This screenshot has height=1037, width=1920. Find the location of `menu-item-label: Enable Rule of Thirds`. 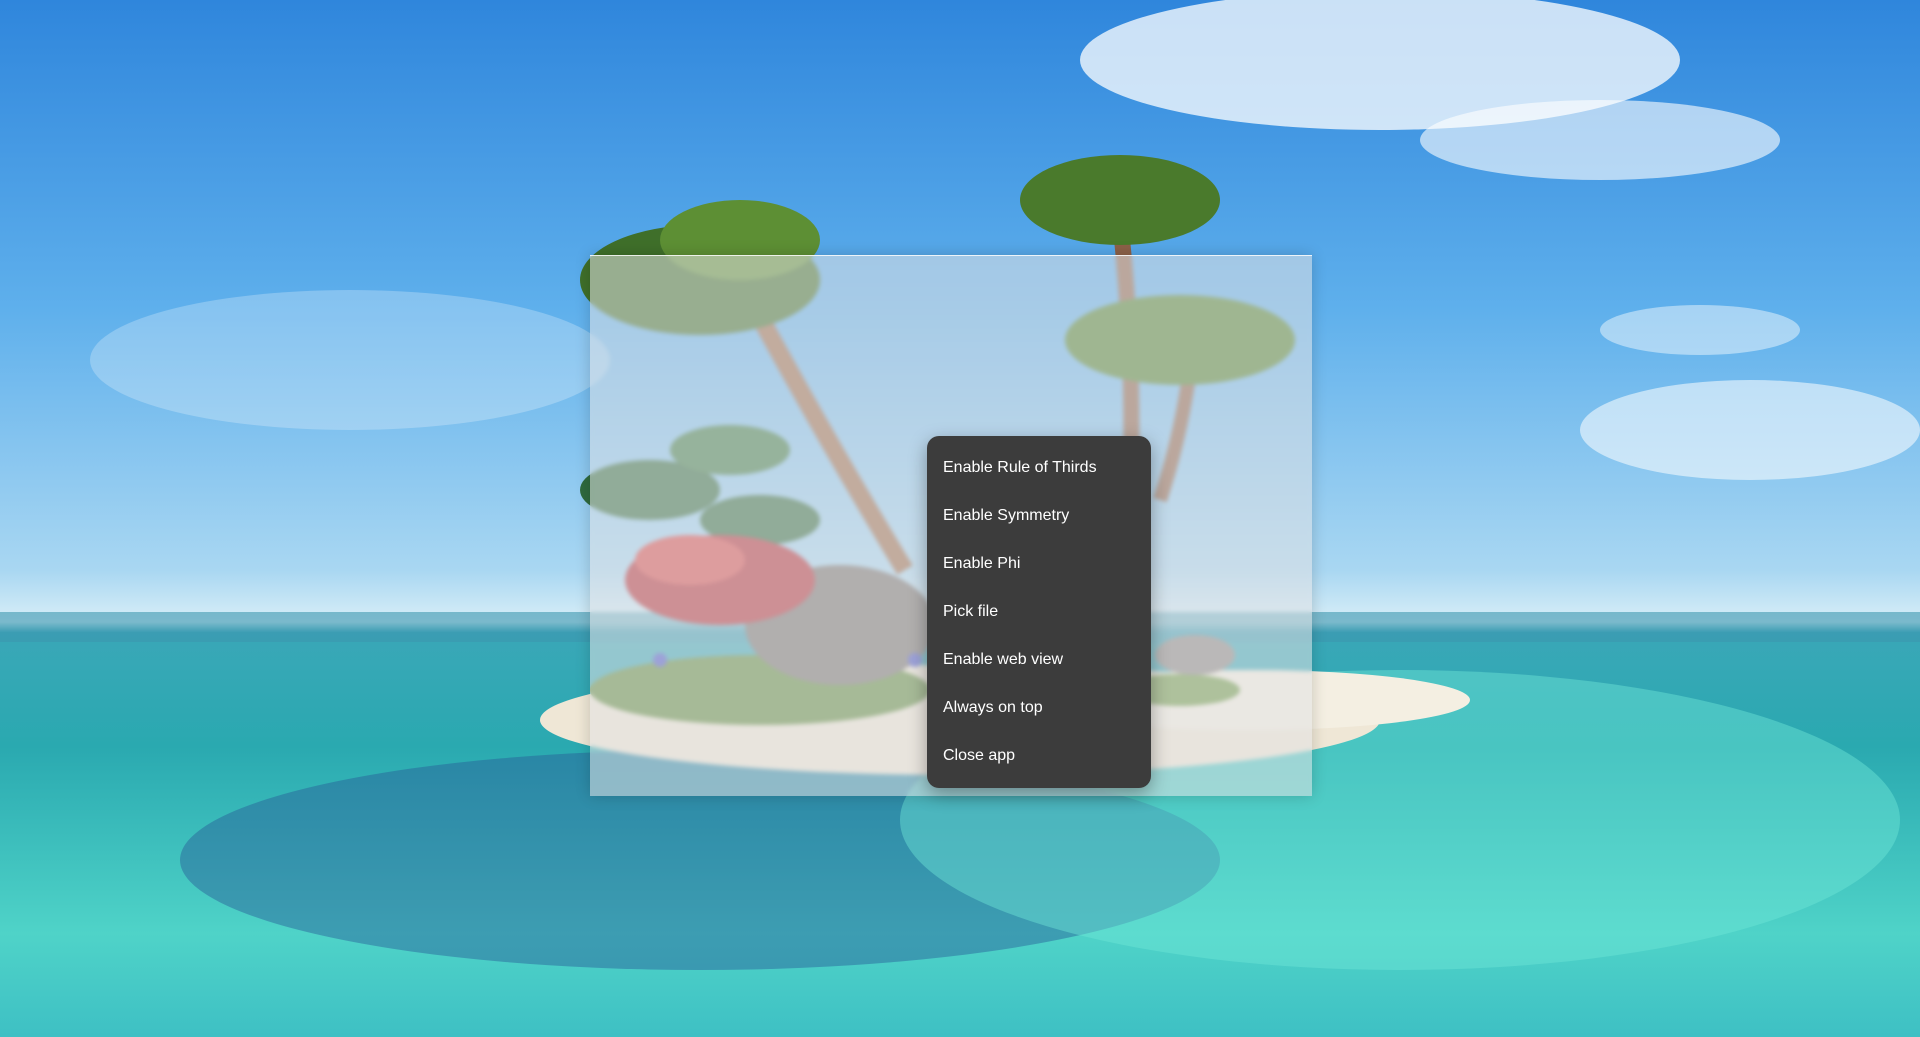

menu-item-label: Enable Rule of Thirds is located at coordinates (1020, 467).